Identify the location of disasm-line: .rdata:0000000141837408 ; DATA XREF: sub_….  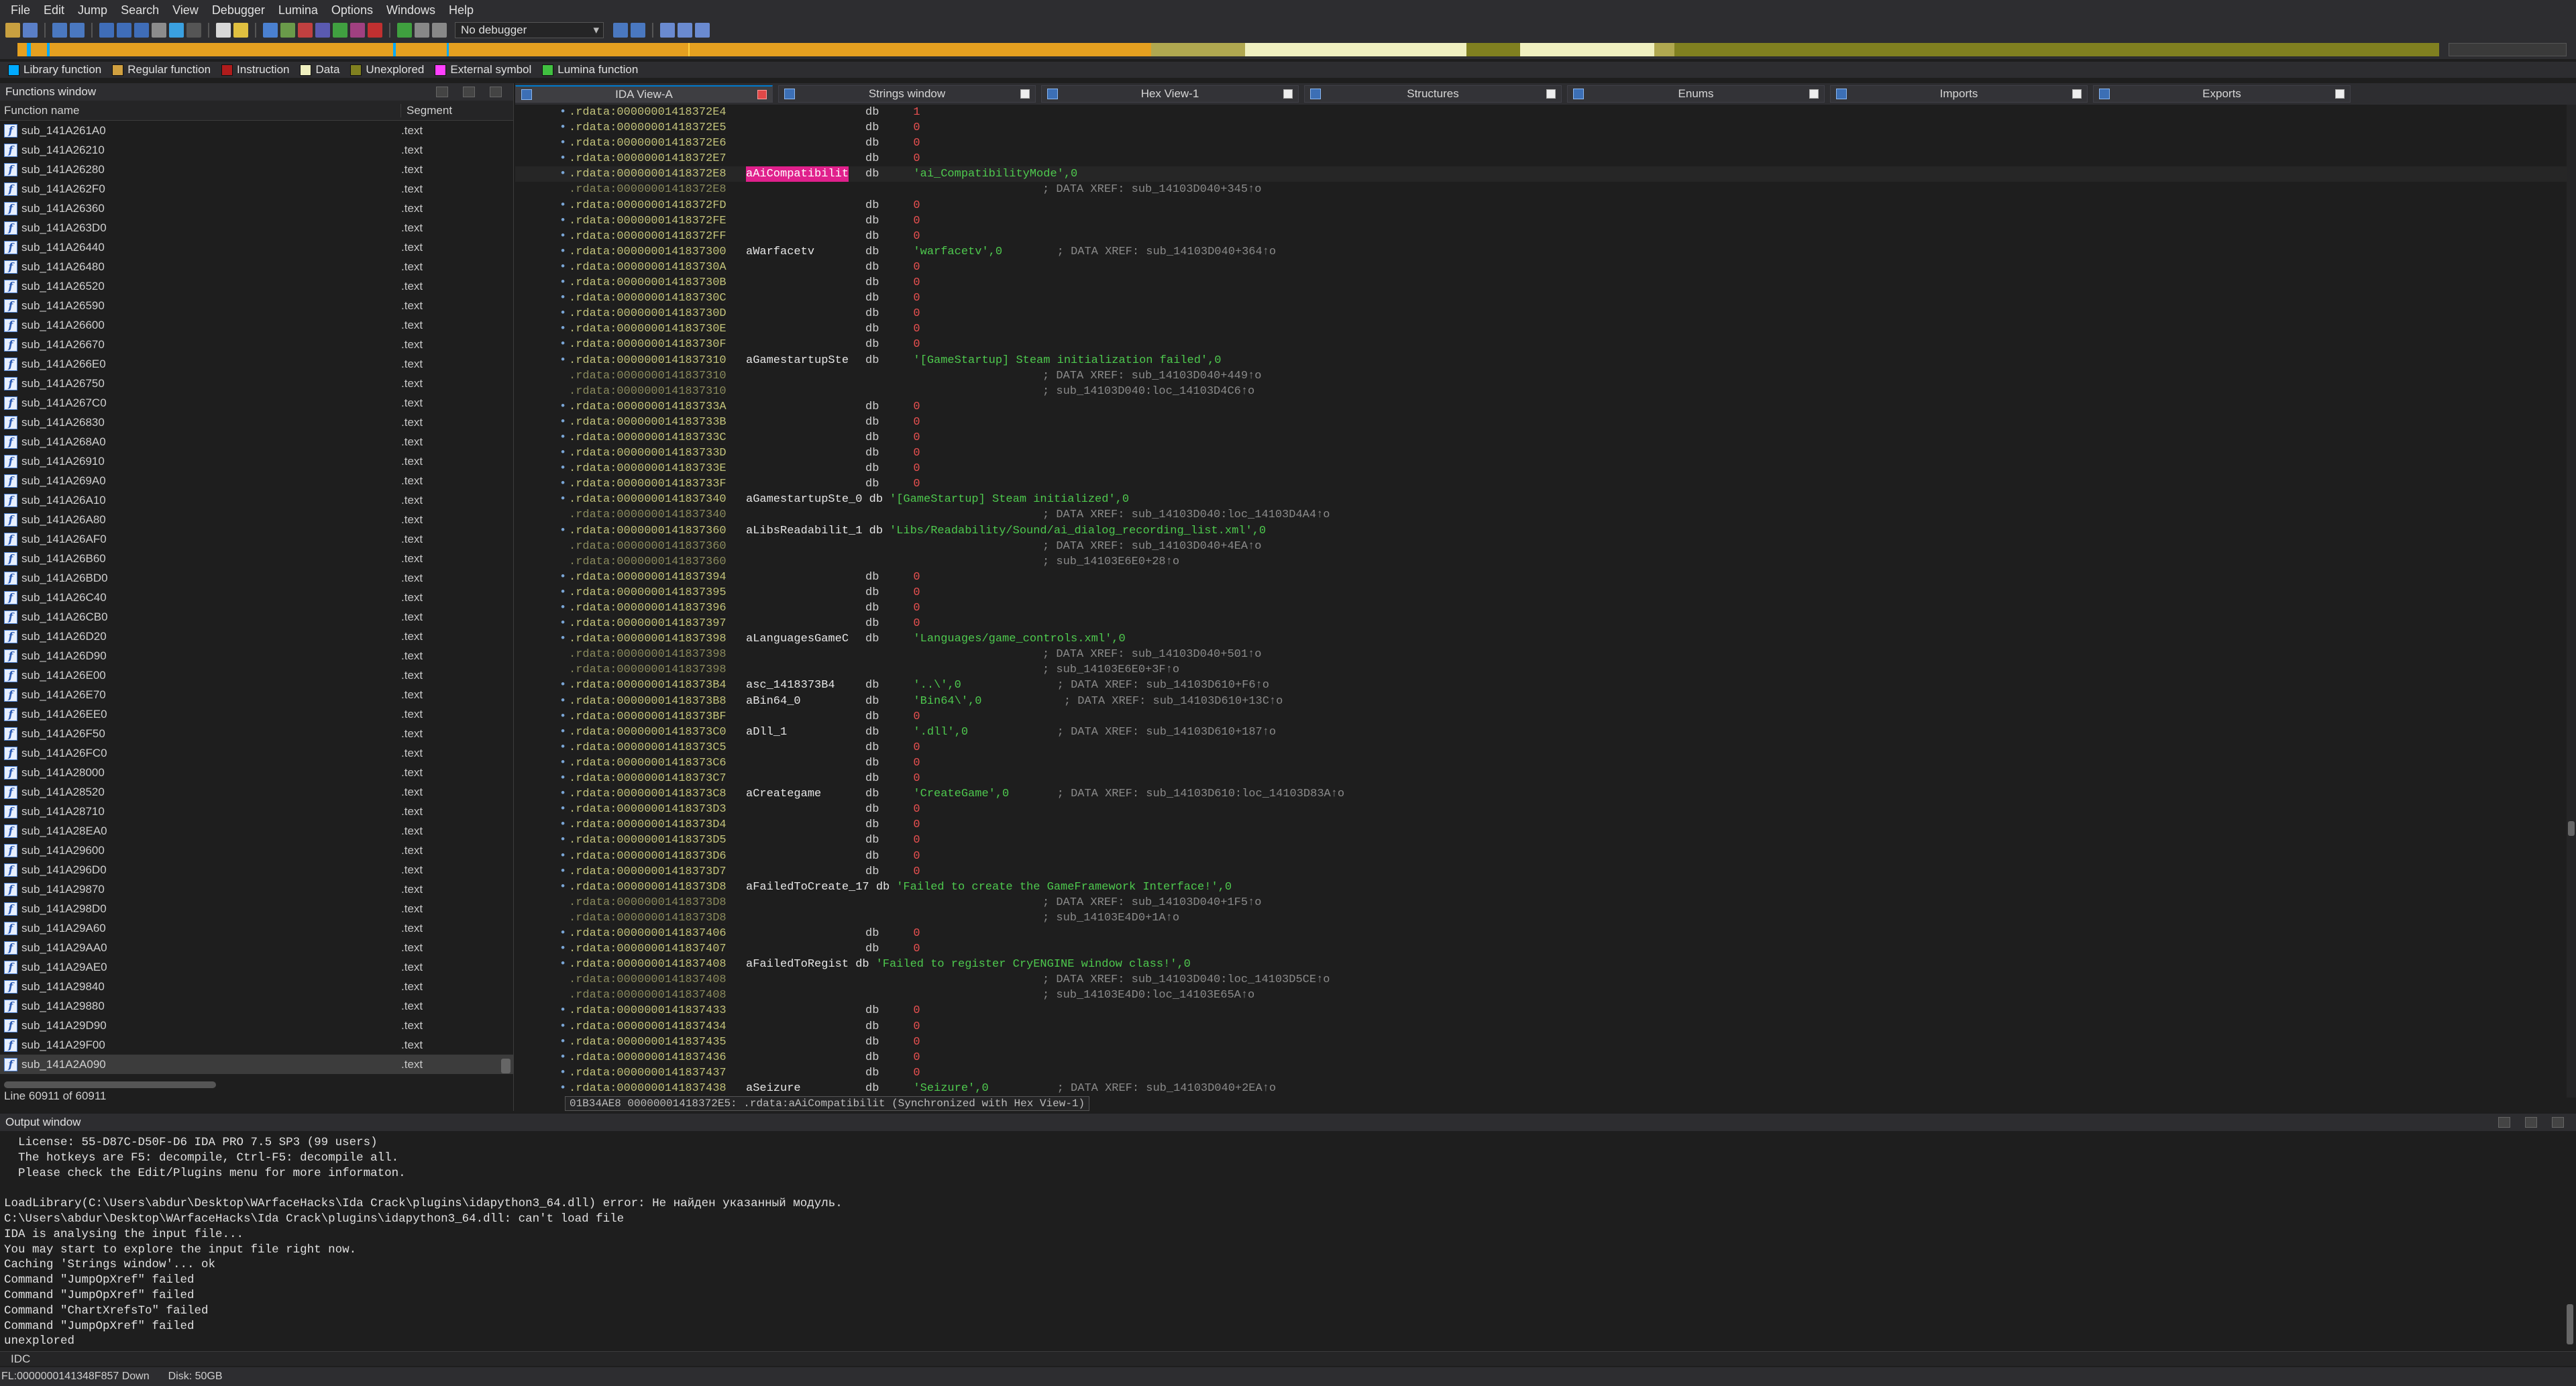
(1541, 980).